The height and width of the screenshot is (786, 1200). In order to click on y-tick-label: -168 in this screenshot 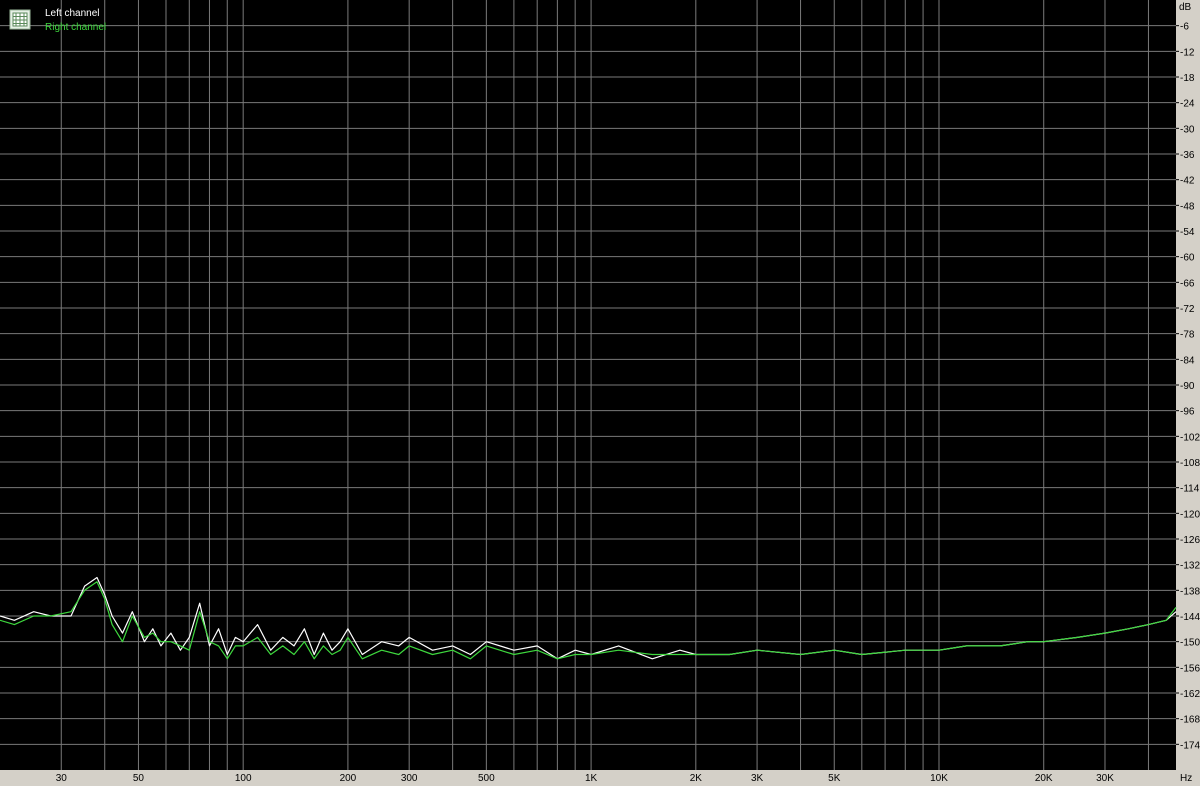, I will do `click(1190, 720)`.